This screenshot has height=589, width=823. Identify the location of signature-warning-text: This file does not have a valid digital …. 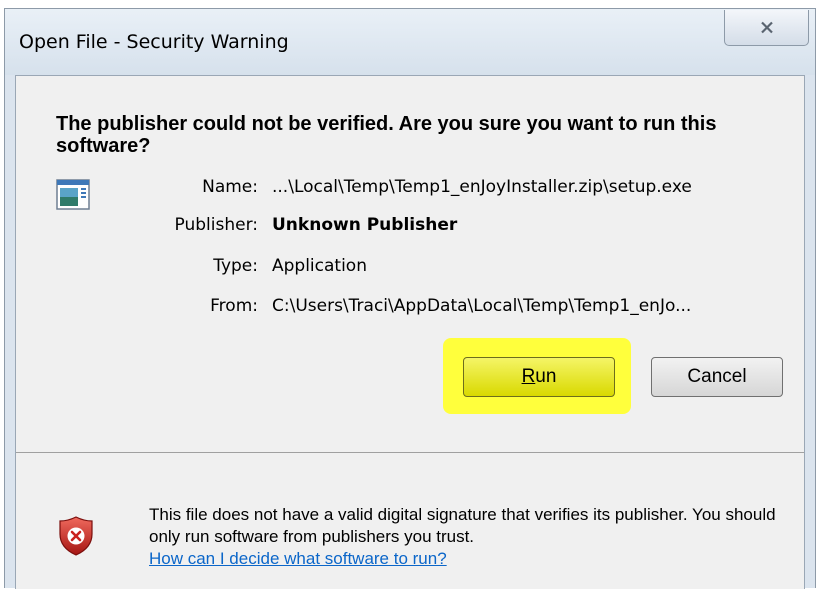
(469, 537).